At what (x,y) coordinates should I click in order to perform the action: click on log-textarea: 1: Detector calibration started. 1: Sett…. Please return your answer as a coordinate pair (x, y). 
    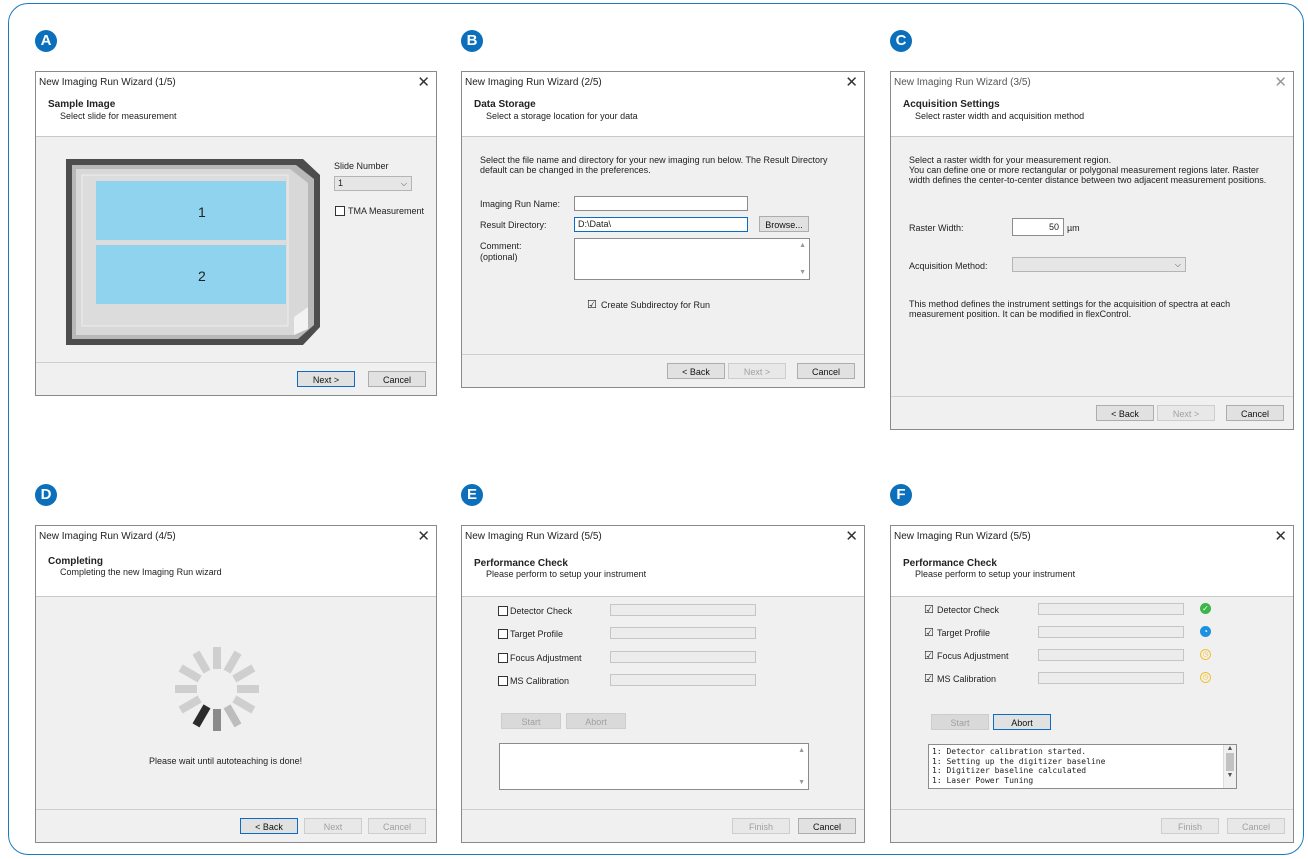
    Looking at the image, I should click on (1082, 766).